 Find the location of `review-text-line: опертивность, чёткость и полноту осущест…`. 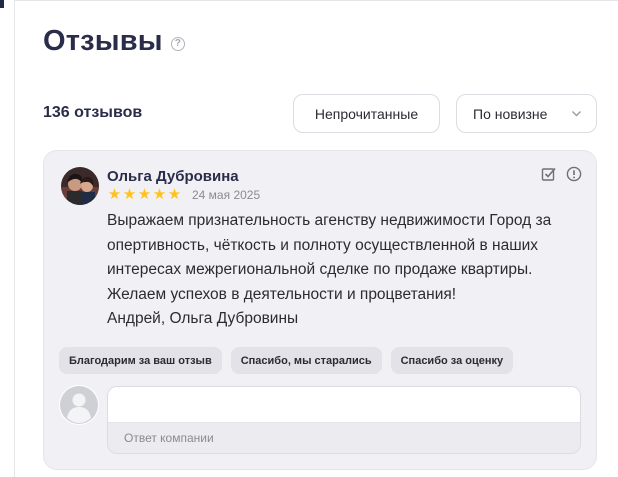

review-text-line: опертивность, чёткость и полноту осущест… is located at coordinates (323, 245).